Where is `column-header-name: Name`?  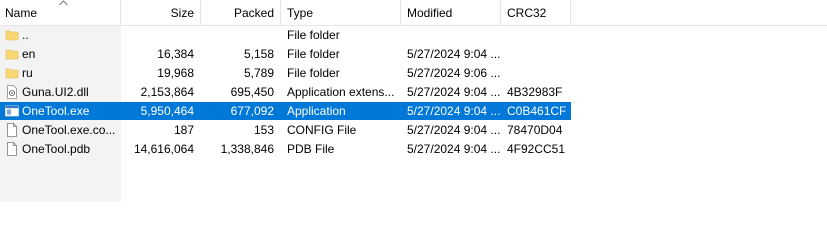
column-header-name: Name is located at coordinates (60, 12).